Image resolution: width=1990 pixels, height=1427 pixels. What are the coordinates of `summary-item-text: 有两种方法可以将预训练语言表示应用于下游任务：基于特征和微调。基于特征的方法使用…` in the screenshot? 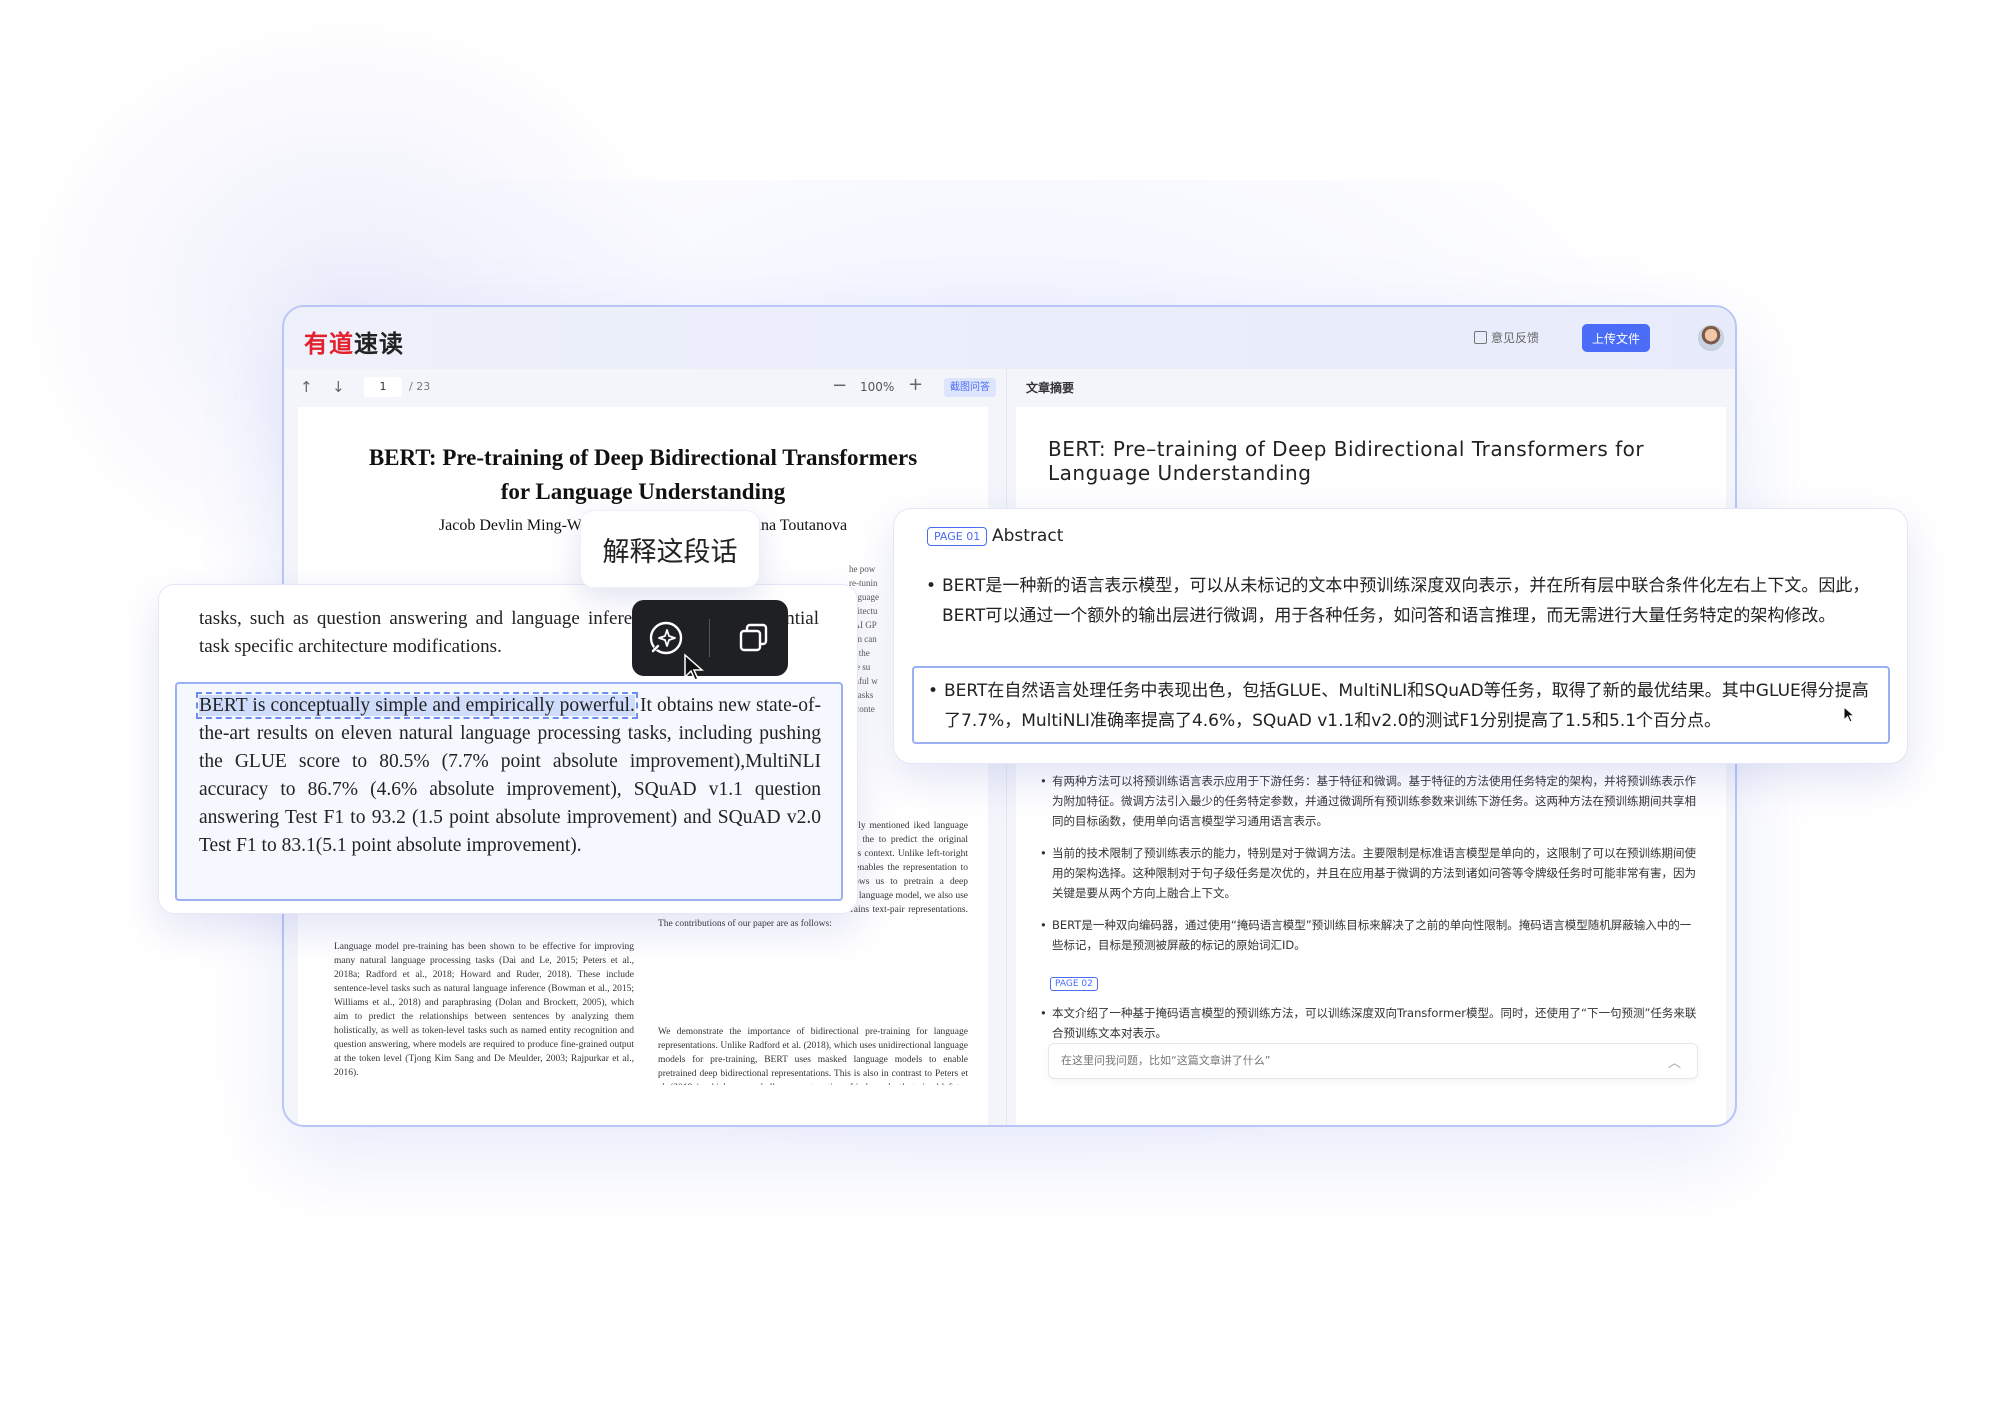 It's located at (1374, 801).